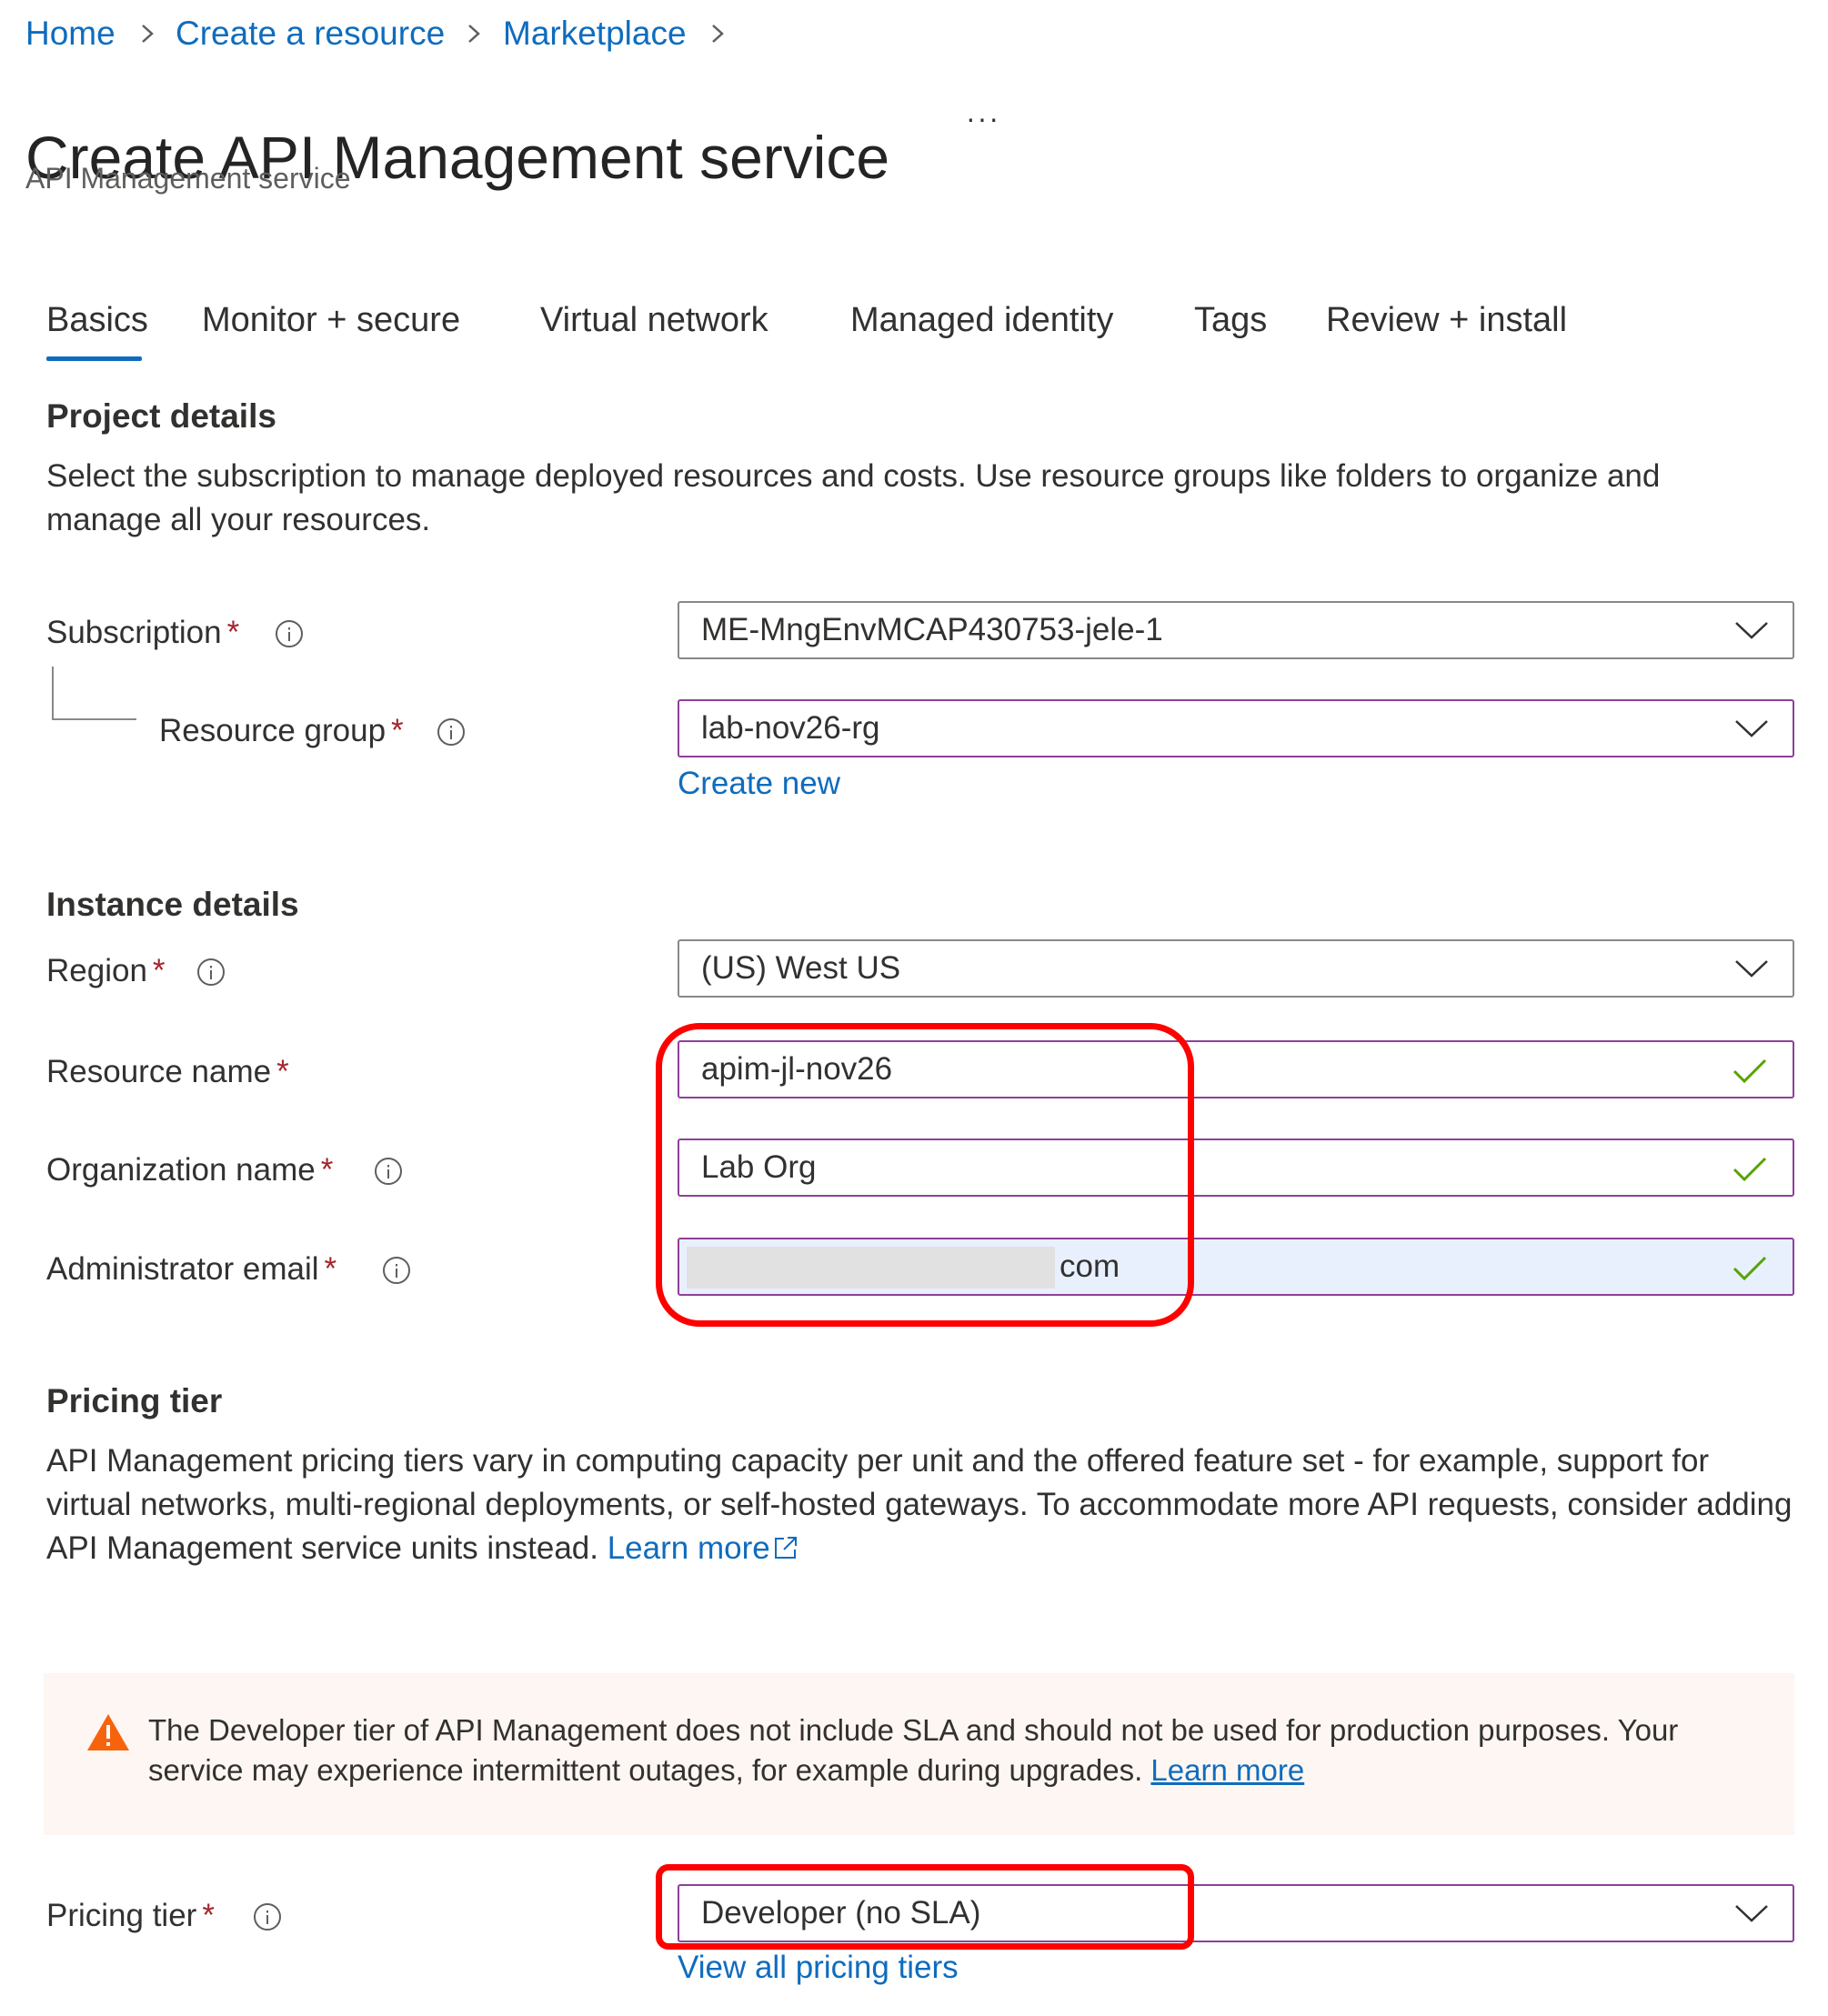 The height and width of the screenshot is (2016, 1828). What do you see at coordinates (1236, 728) in the screenshot?
I see `resource-group-dropdown: lab-nov26-rg` at bounding box center [1236, 728].